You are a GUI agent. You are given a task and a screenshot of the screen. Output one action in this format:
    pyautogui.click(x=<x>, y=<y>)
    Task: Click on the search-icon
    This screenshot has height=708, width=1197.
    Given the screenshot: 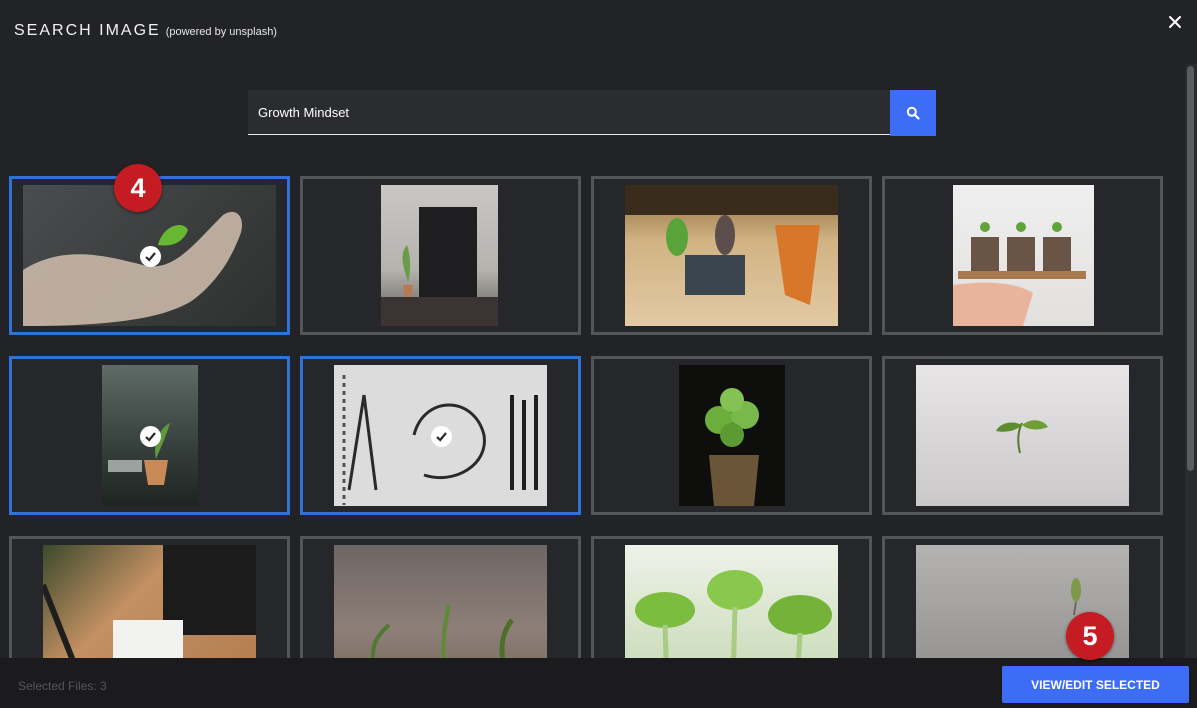 What is the action you would take?
    pyautogui.click(x=913, y=113)
    